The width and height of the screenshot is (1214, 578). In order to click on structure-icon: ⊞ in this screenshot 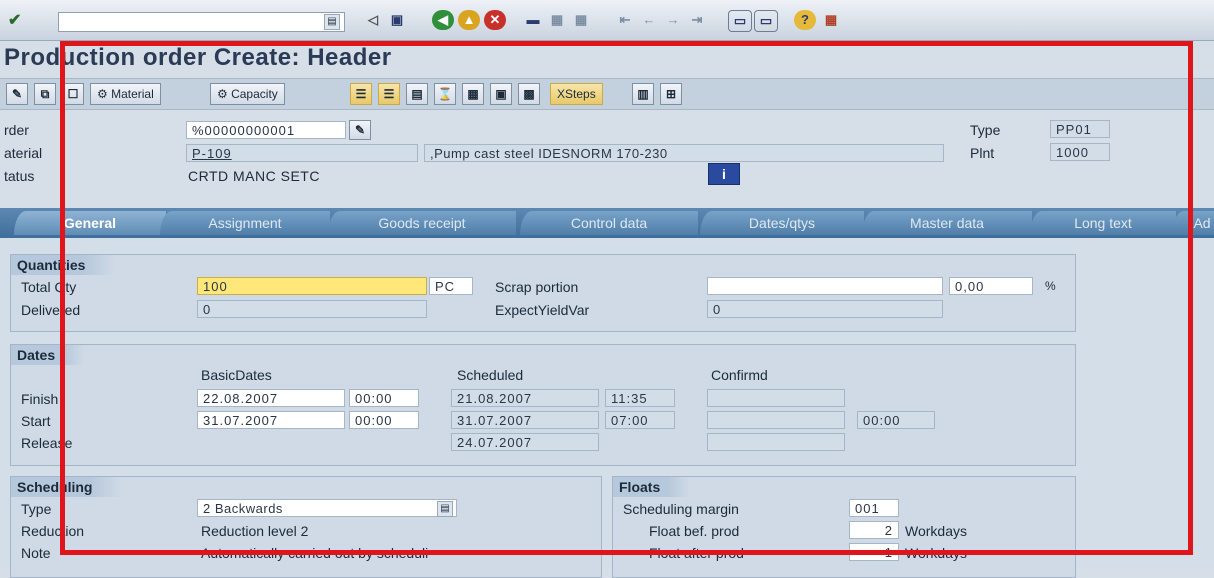, I will do `click(671, 94)`.